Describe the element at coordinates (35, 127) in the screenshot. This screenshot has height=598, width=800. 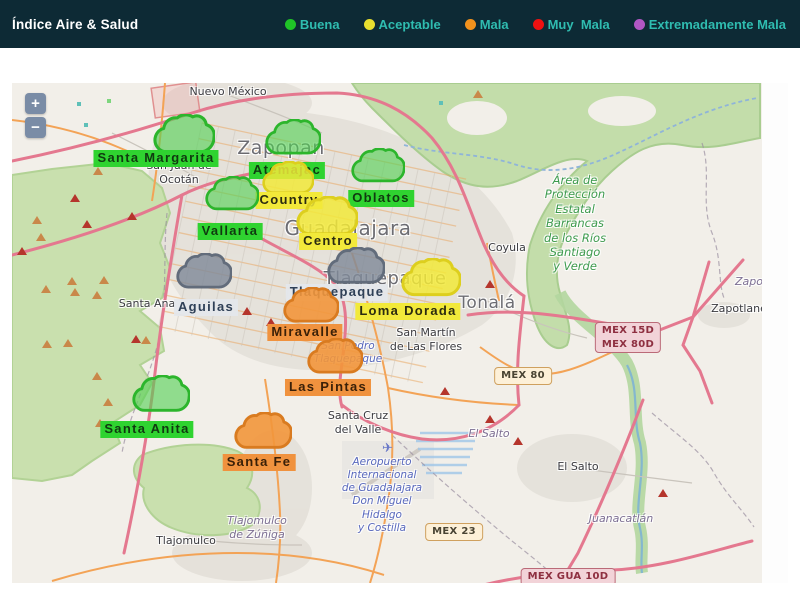
I see `zoom-out-button: −` at that location.